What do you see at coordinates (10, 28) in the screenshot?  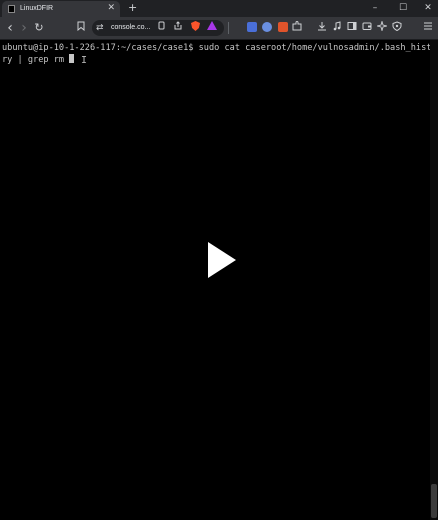 I see `back-button: ‹` at bounding box center [10, 28].